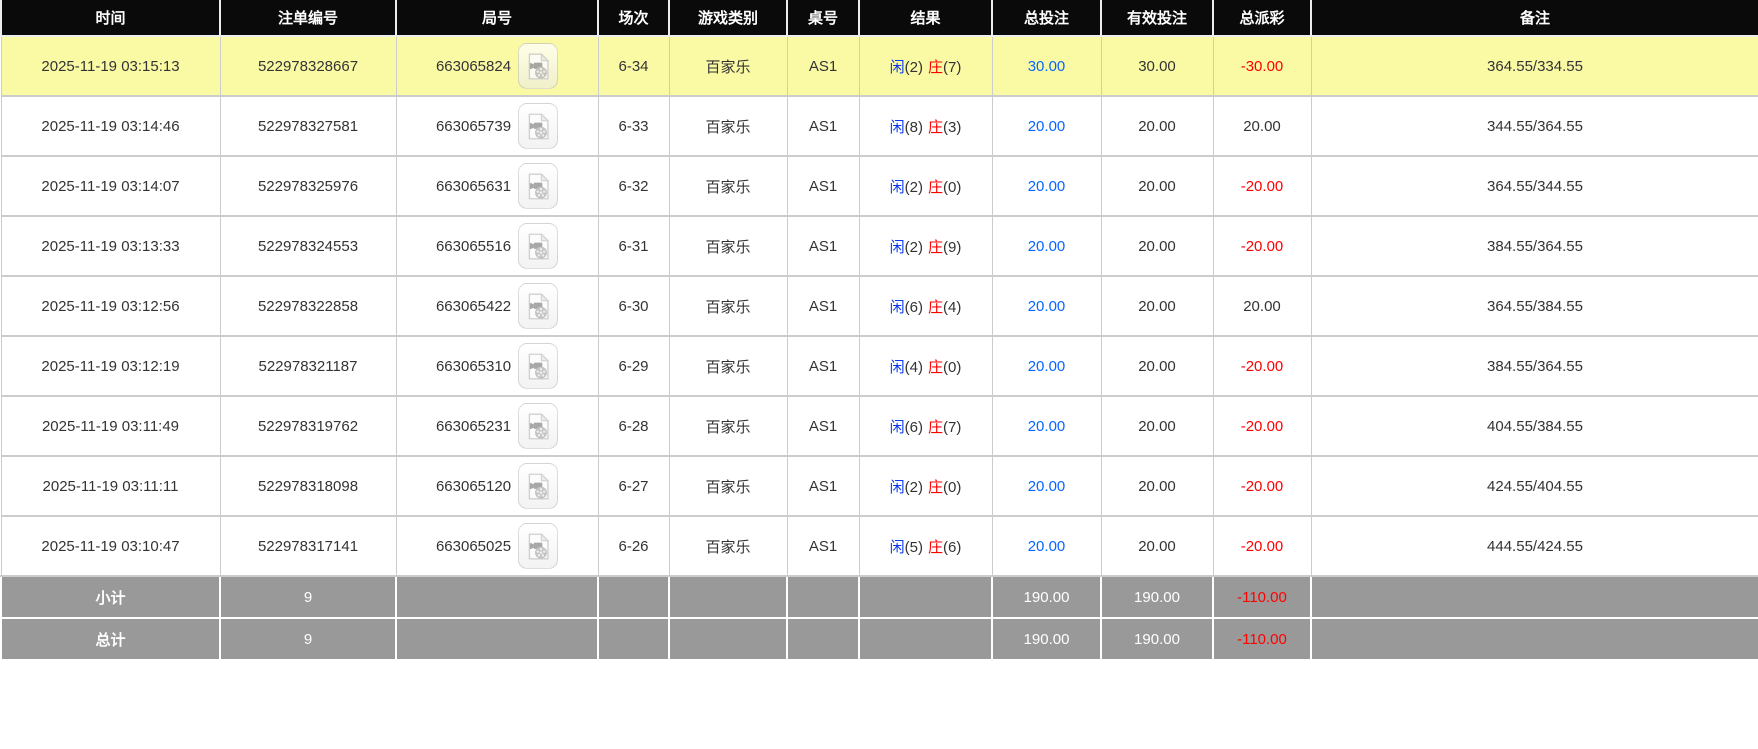 The width and height of the screenshot is (1758, 749). I want to click on round-id-cell: 663065824, so click(497, 66).